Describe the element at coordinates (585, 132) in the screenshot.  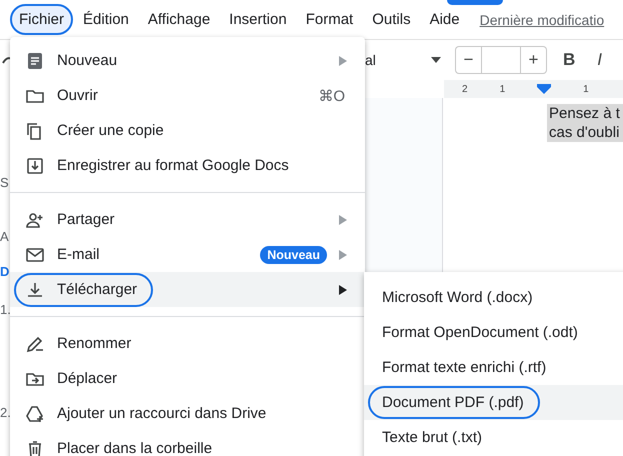
I see `document-text: cas d'oubli` at that location.